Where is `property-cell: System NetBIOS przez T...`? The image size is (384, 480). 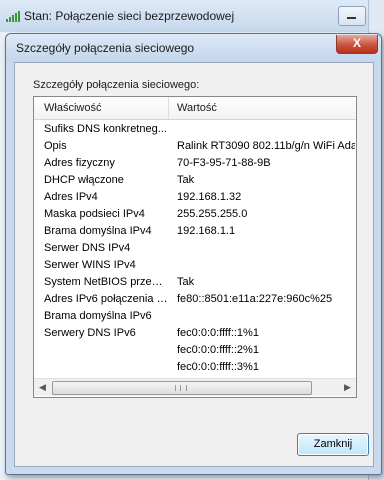
property-cell: System NetBIOS przez T... is located at coordinates (106, 282).